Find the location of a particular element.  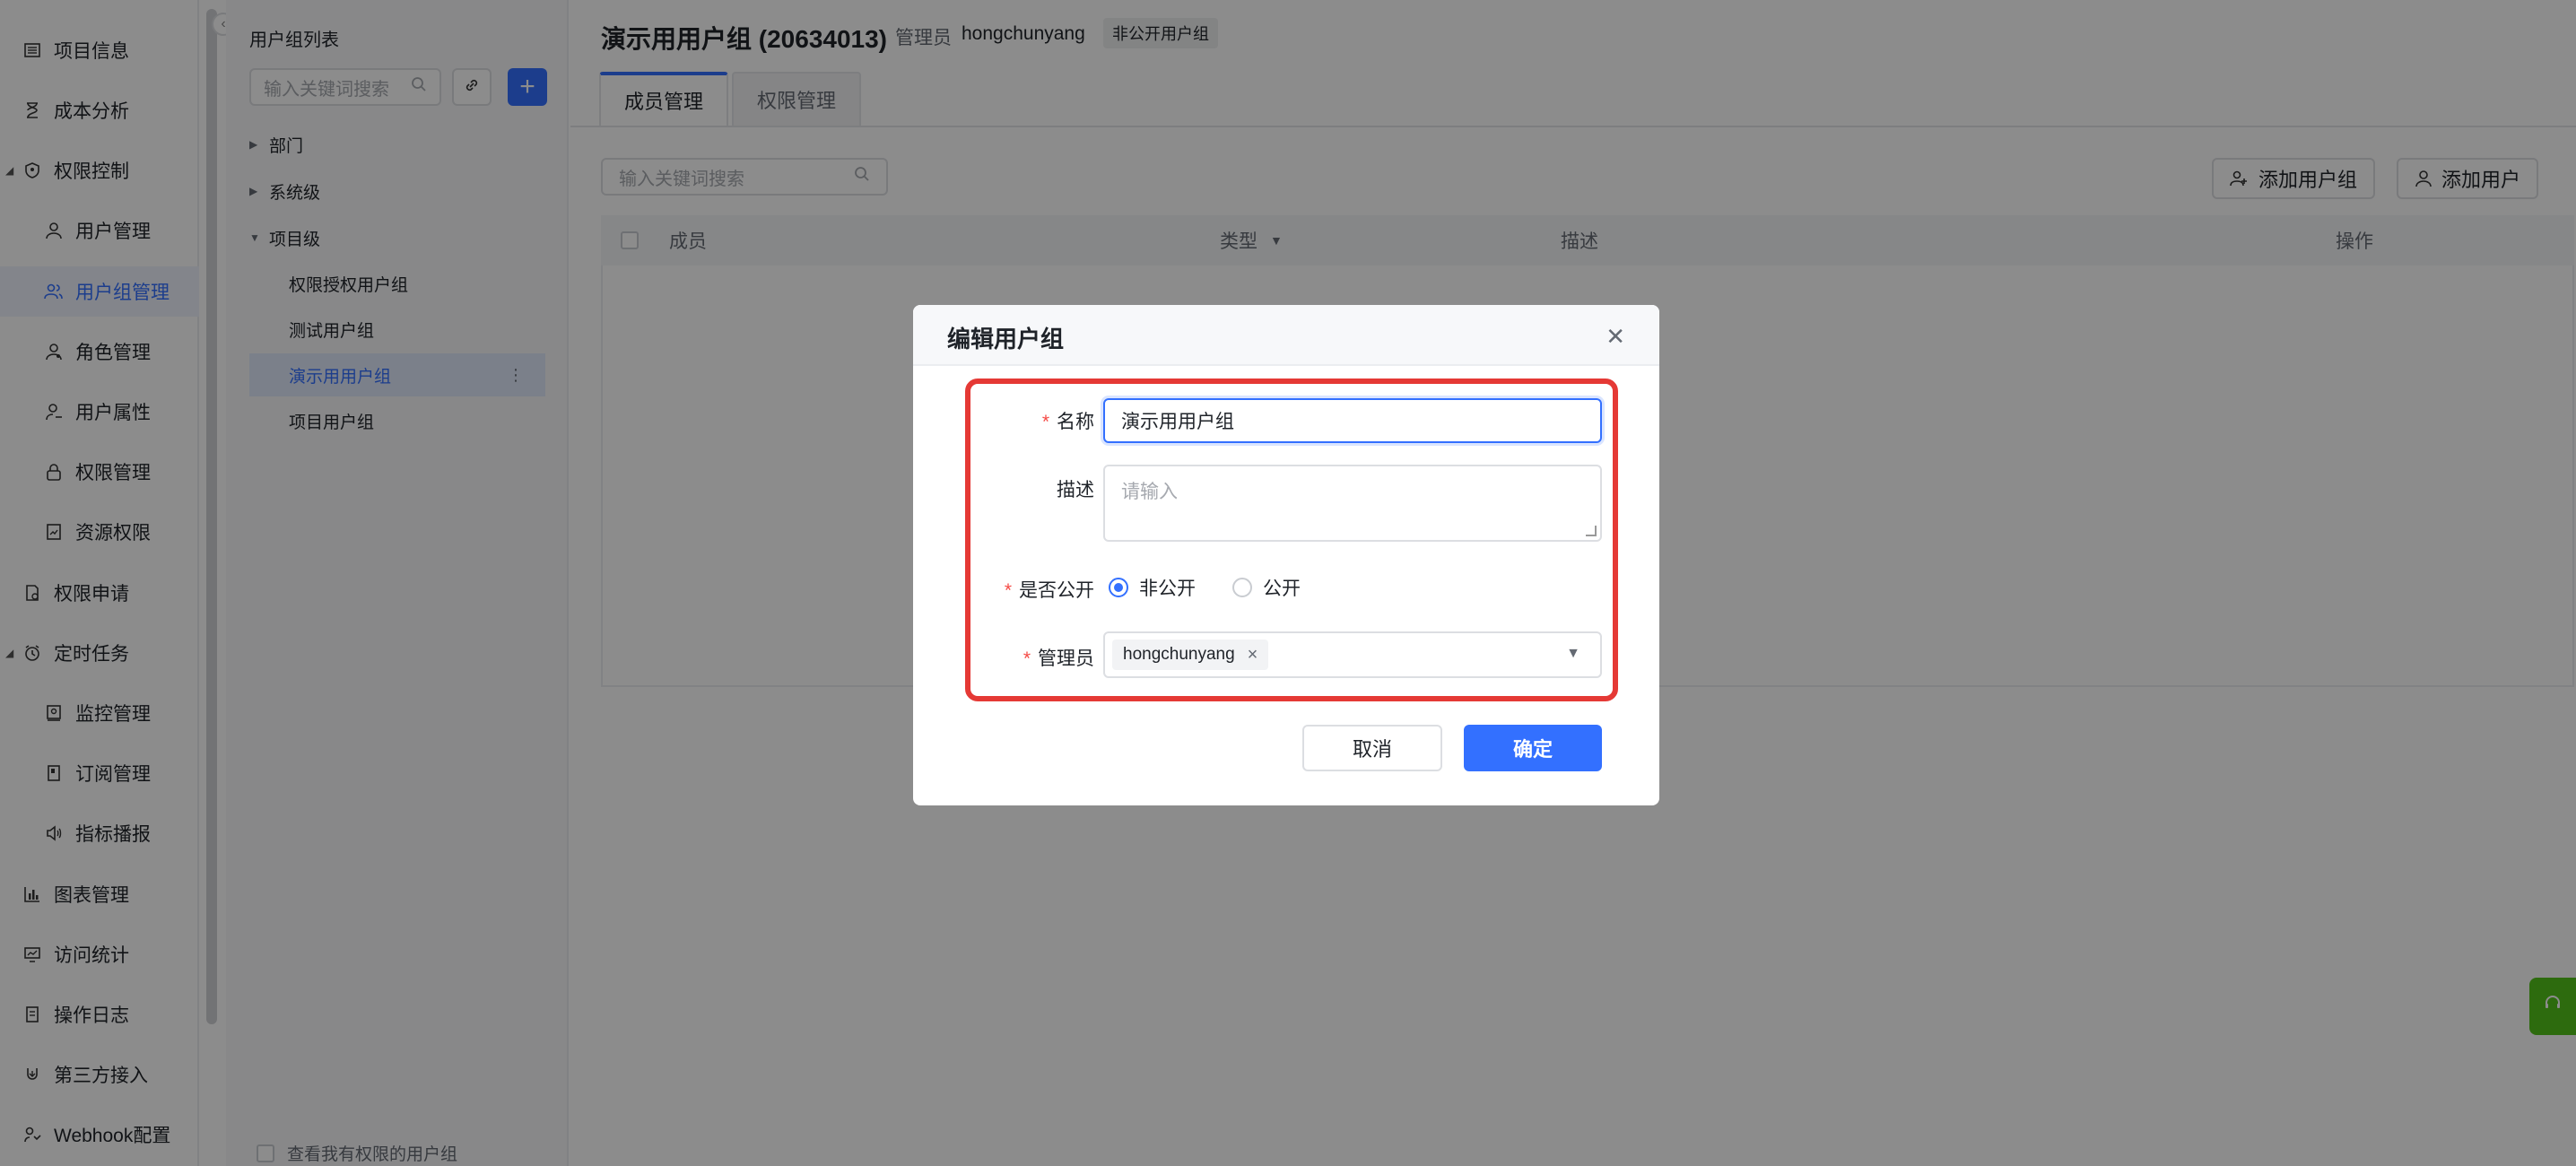

description-textarea: 请输入 is located at coordinates (1352, 503).